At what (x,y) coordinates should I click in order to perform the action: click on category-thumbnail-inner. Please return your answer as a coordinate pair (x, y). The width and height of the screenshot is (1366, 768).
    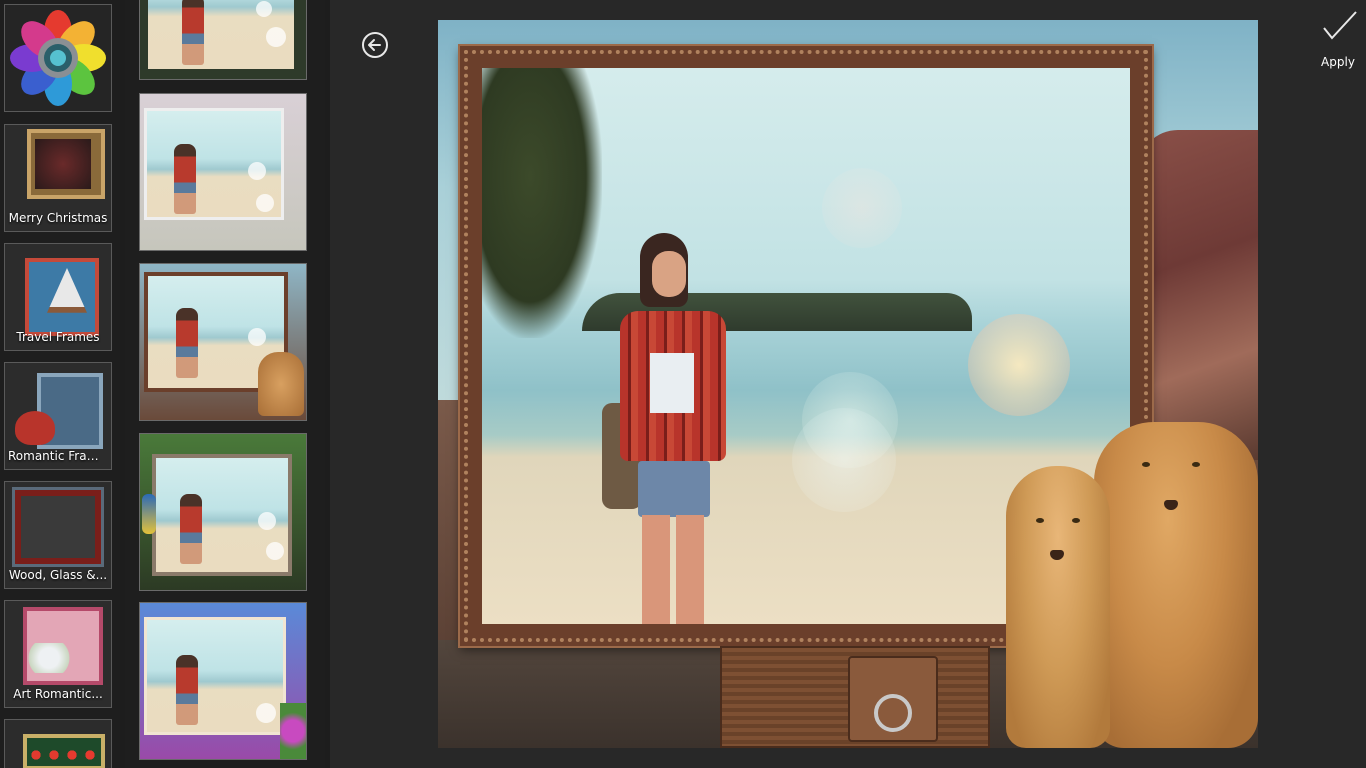
    Looking at the image, I should click on (63, 164).